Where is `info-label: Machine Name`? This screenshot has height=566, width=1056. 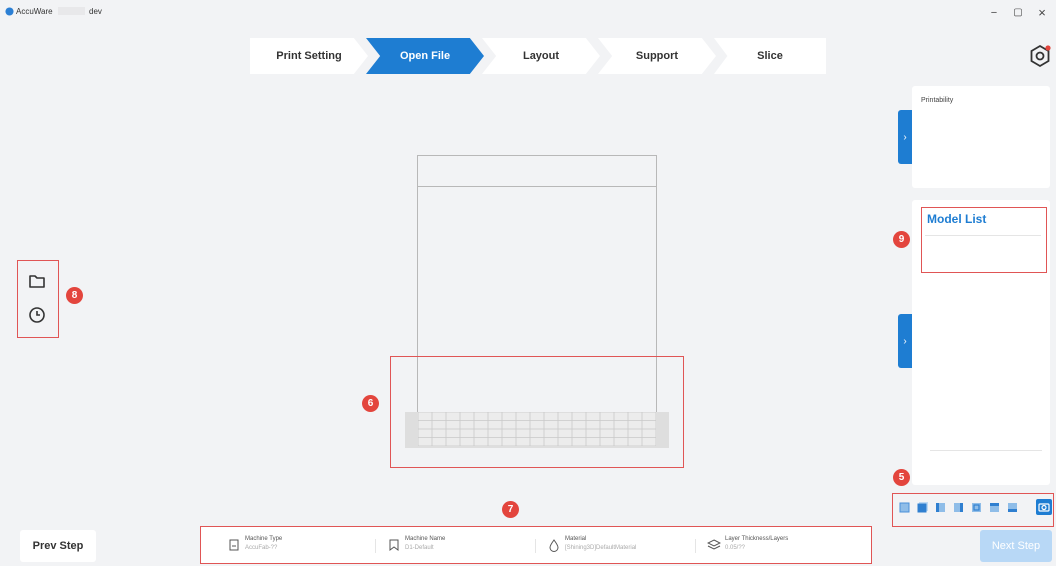 info-label: Machine Name is located at coordinates (425, 539).